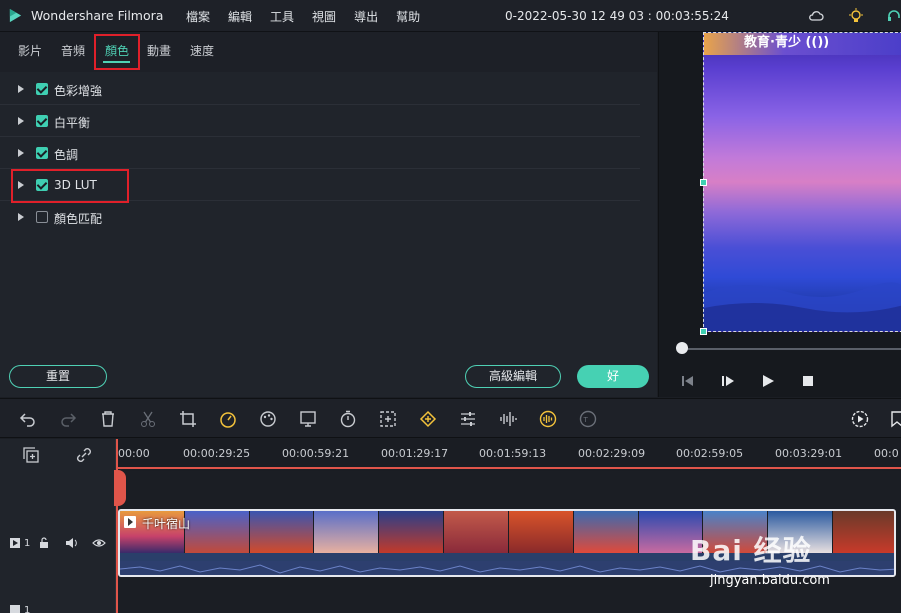 The width and height of the screenshot is (901, 613). Describe the element at coordinates (408, 16) in the screenshot. I see `menu-item-help: 幫助` at that location.